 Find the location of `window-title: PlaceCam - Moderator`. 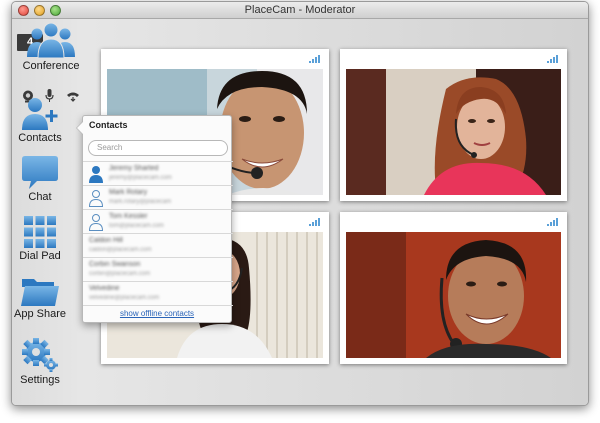

window-title: PlaceCam - Moderator is located at coordinates (300, 10).